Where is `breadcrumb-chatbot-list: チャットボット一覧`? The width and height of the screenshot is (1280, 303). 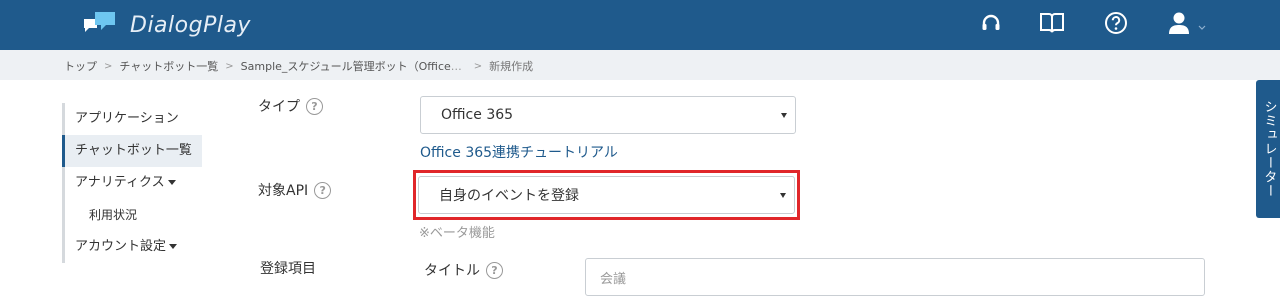
breadcrumb-chatbot-list: チャットボット一覧 is located at coordinates (168, 66).